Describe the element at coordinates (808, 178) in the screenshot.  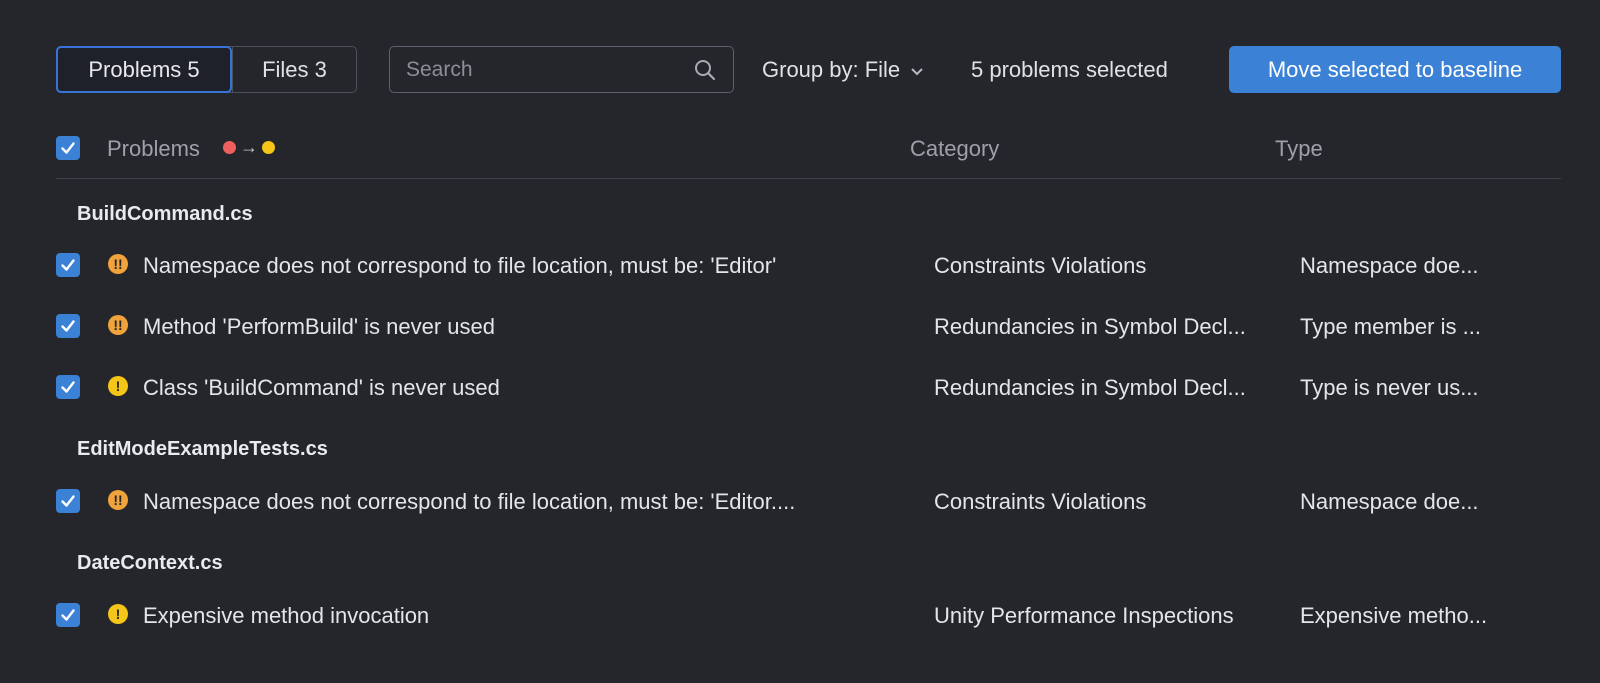
I see `header-divider` at that location.